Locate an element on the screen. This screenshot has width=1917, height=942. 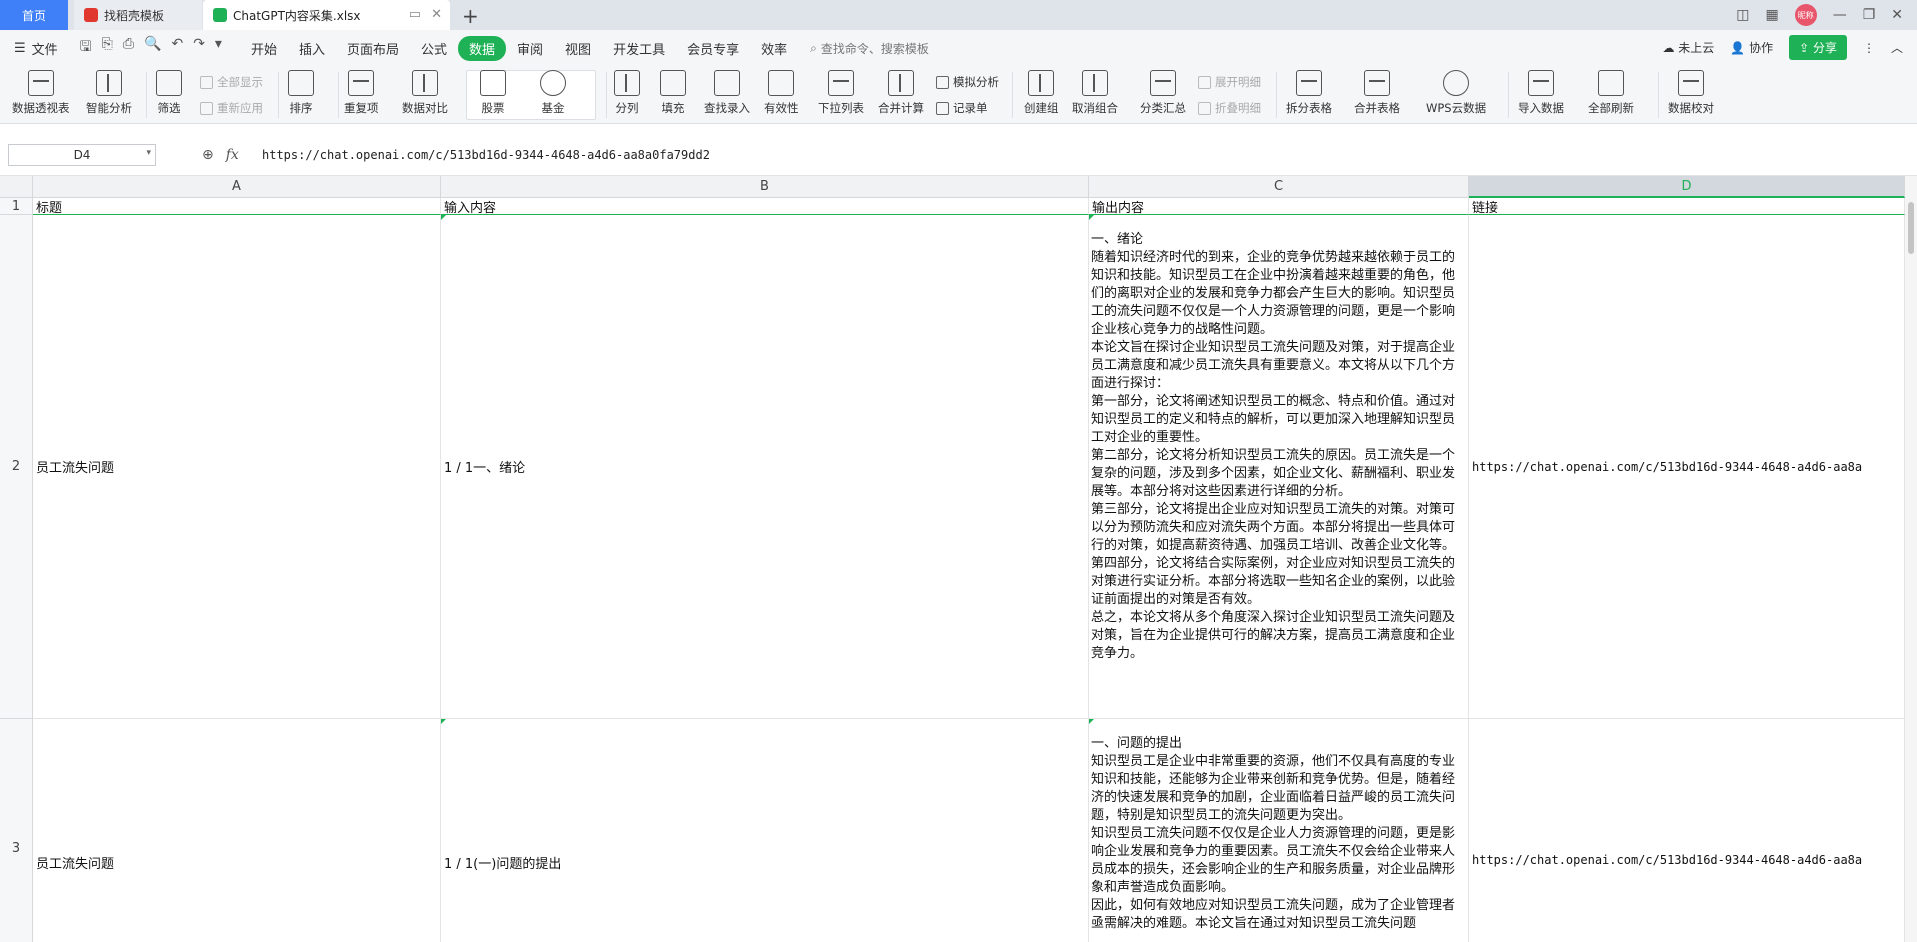
simulate-analysis-button: 模拟分析 is located at coordinates (967, 82).